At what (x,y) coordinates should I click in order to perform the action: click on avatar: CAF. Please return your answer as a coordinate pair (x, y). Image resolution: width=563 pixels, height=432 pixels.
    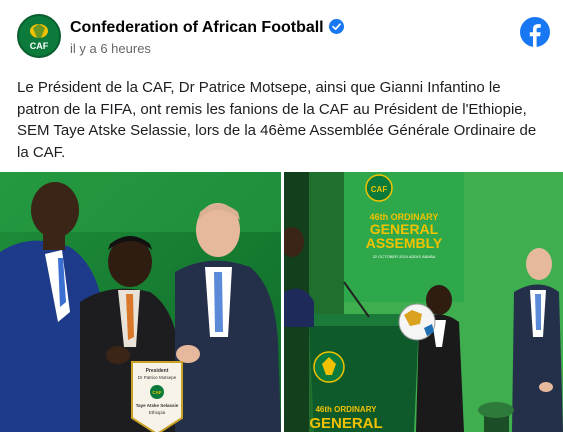
    Looking at the image, I should click on (39, 36).